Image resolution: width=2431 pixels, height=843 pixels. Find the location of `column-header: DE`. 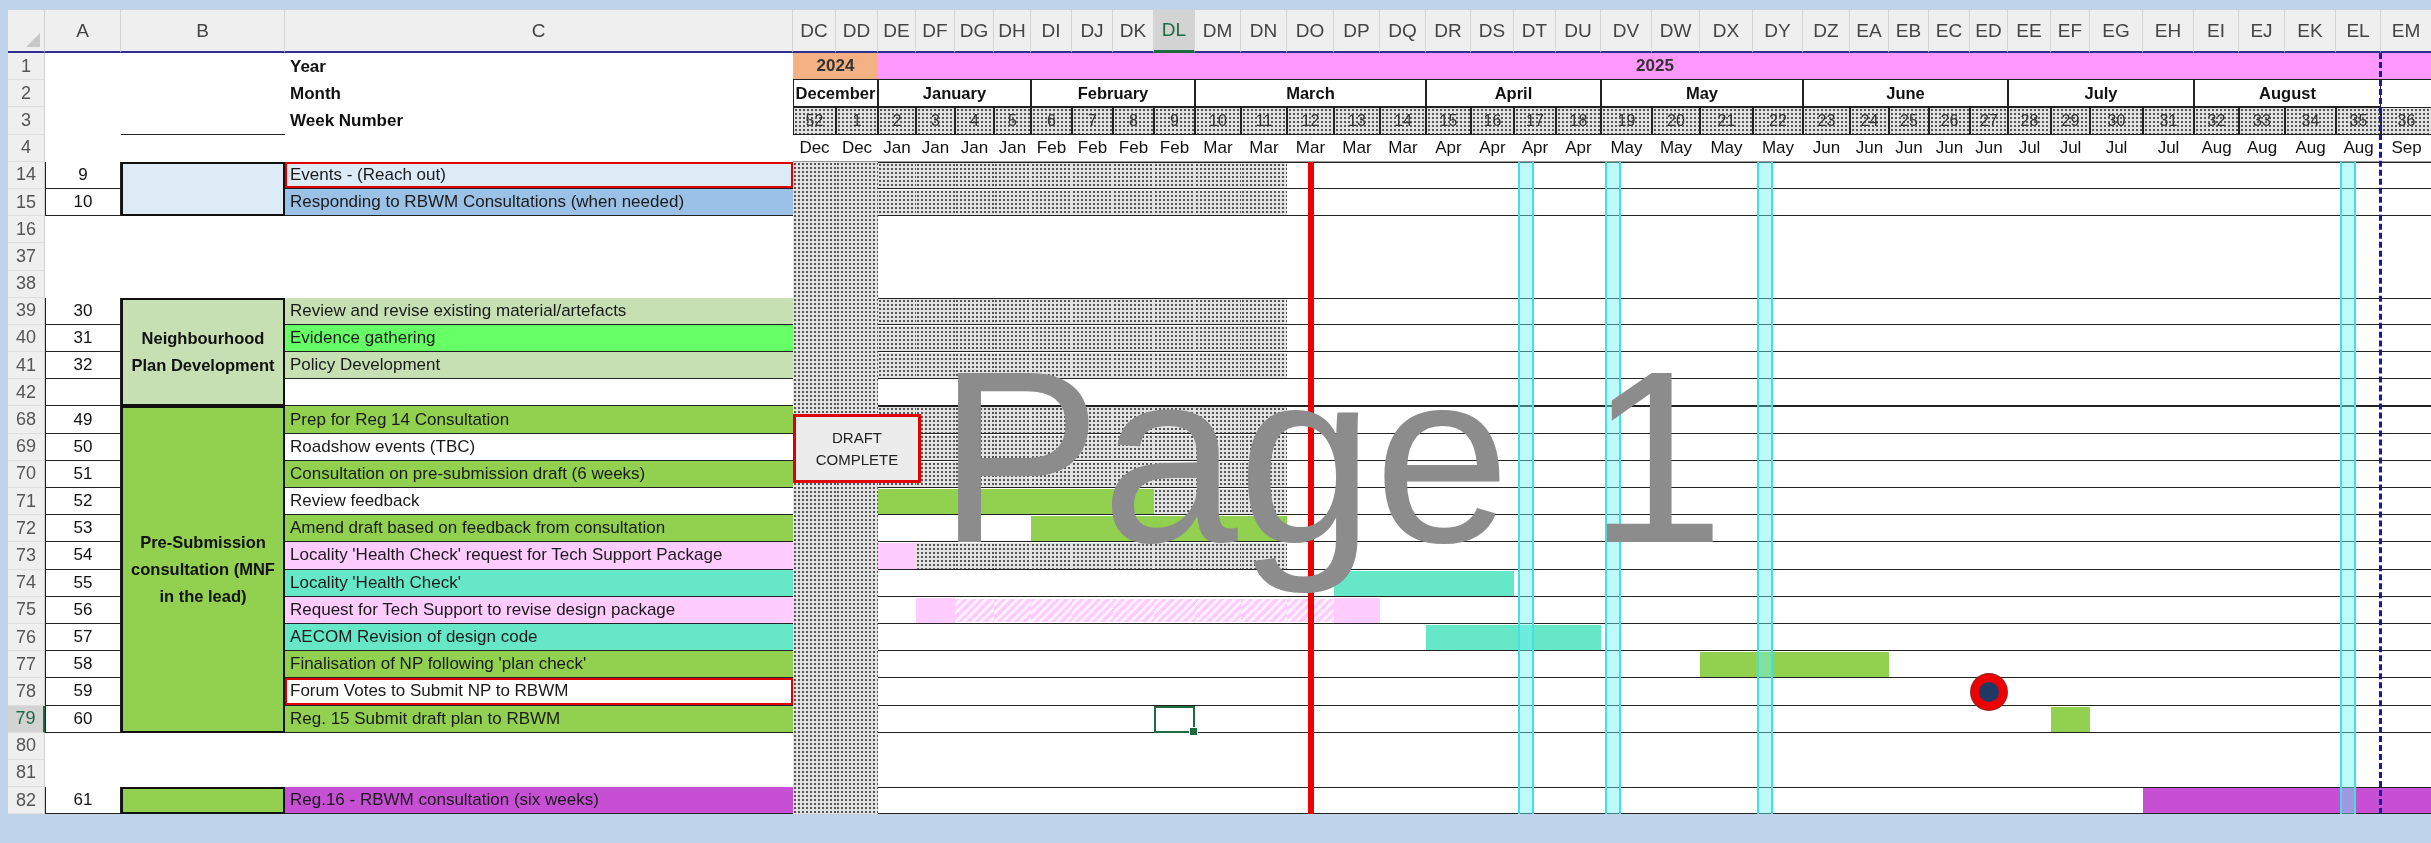

column-header: DE is located at coordinates (897, 31).